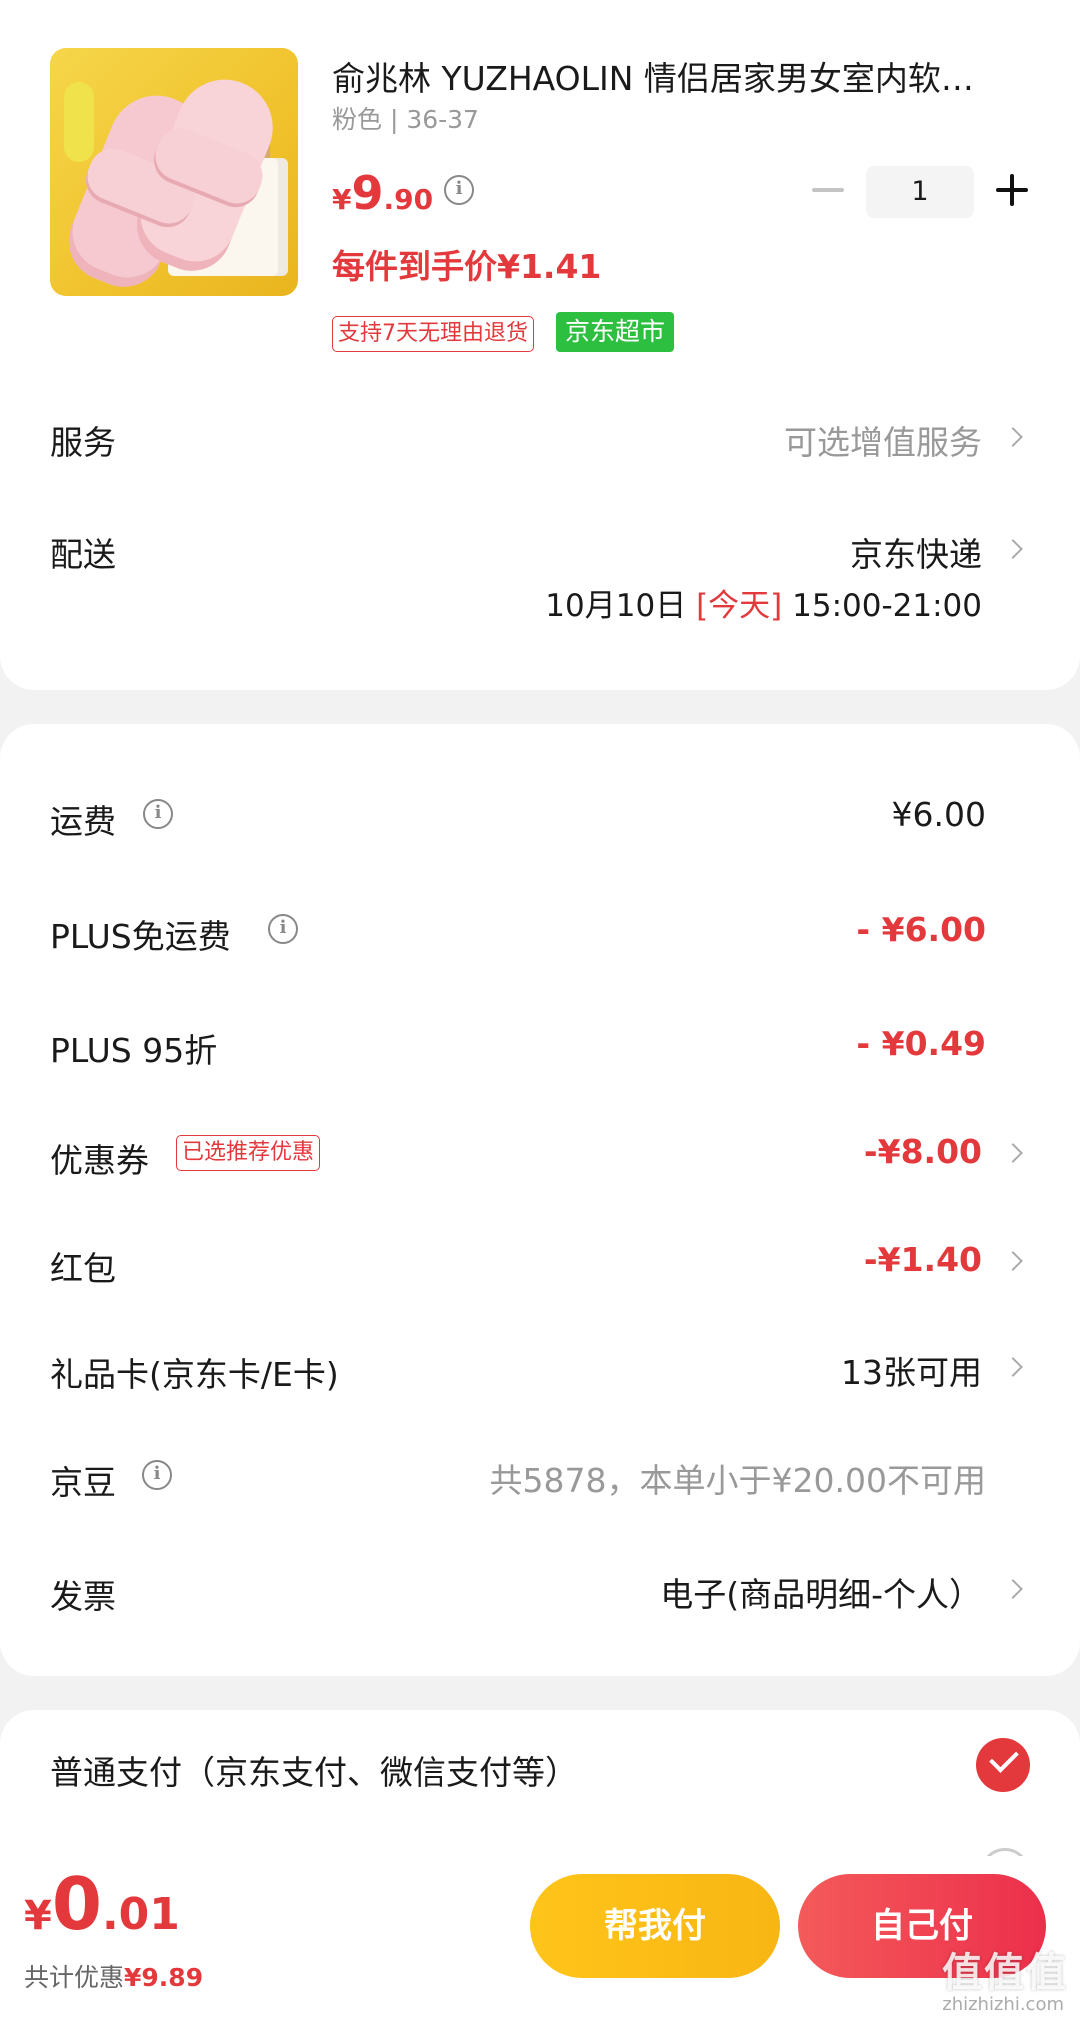 This screenshot has height=2024, width=1080. What do you see at coordinates (1003, 1765) in the screenshot?
I see `payment-selected-check-icon` at bounding box center [1003, 1765].